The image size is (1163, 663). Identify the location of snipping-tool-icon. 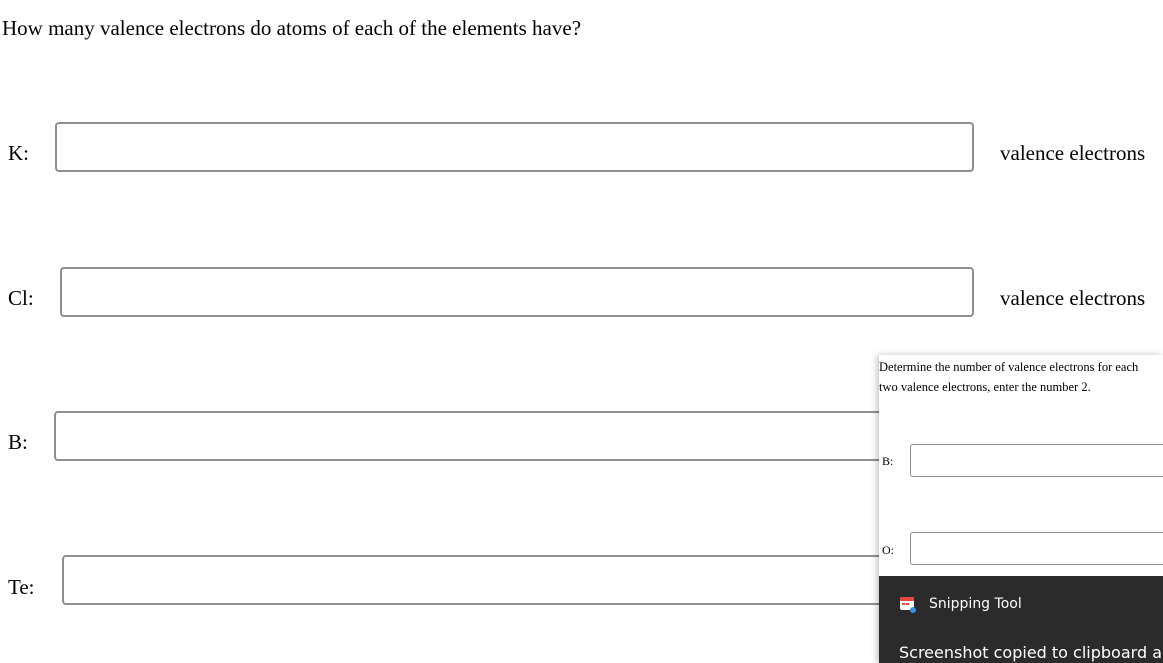
(908, 605).